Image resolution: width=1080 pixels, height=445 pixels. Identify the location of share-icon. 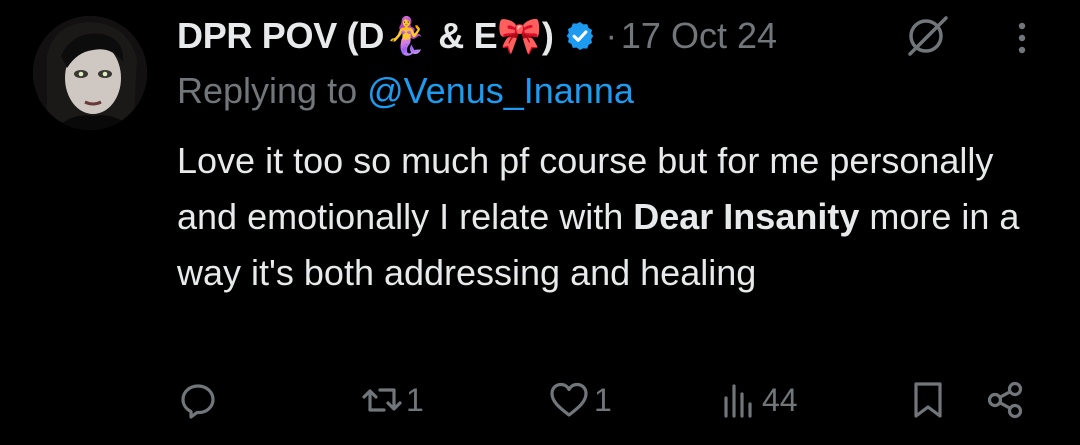
(1005, 400).